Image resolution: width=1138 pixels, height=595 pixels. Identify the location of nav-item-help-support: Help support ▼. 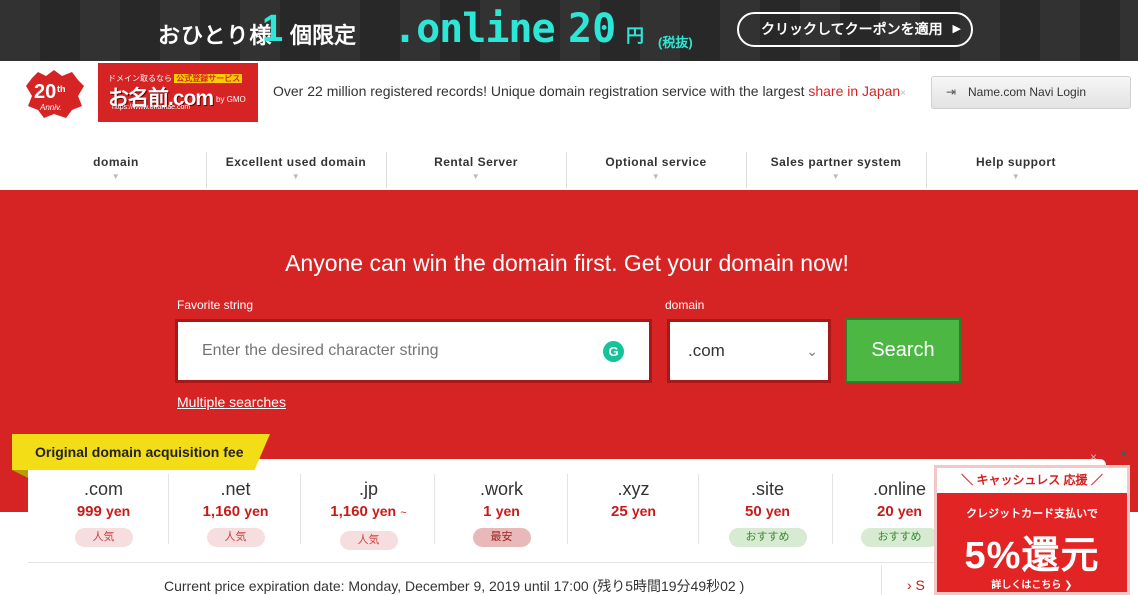
(1016, 169).